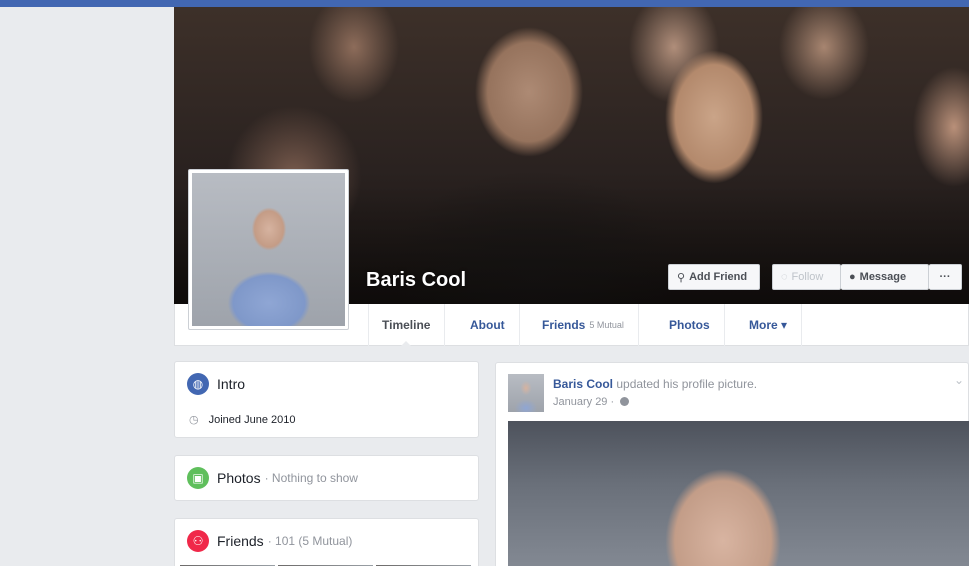 Image resolution: width=969 pixels, height=566 pixels. What do you see at coordinates (194, 420) in the screenshot?
I see `clock-icon: ◷` at bounding box center [194, 420].